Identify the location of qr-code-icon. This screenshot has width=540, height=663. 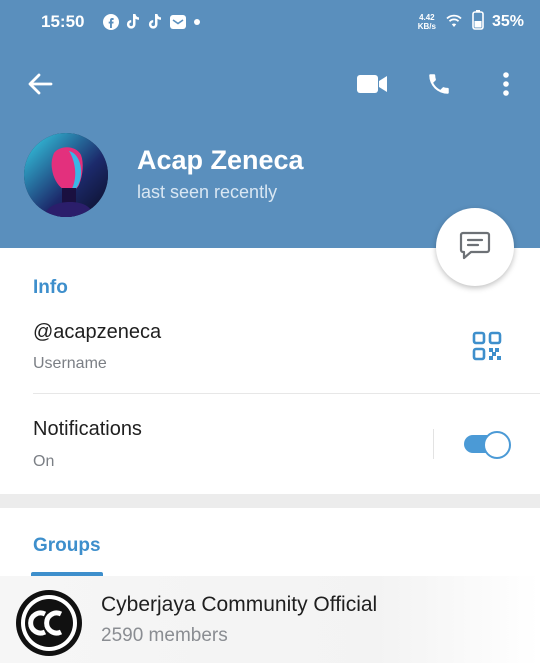
(488, 347).